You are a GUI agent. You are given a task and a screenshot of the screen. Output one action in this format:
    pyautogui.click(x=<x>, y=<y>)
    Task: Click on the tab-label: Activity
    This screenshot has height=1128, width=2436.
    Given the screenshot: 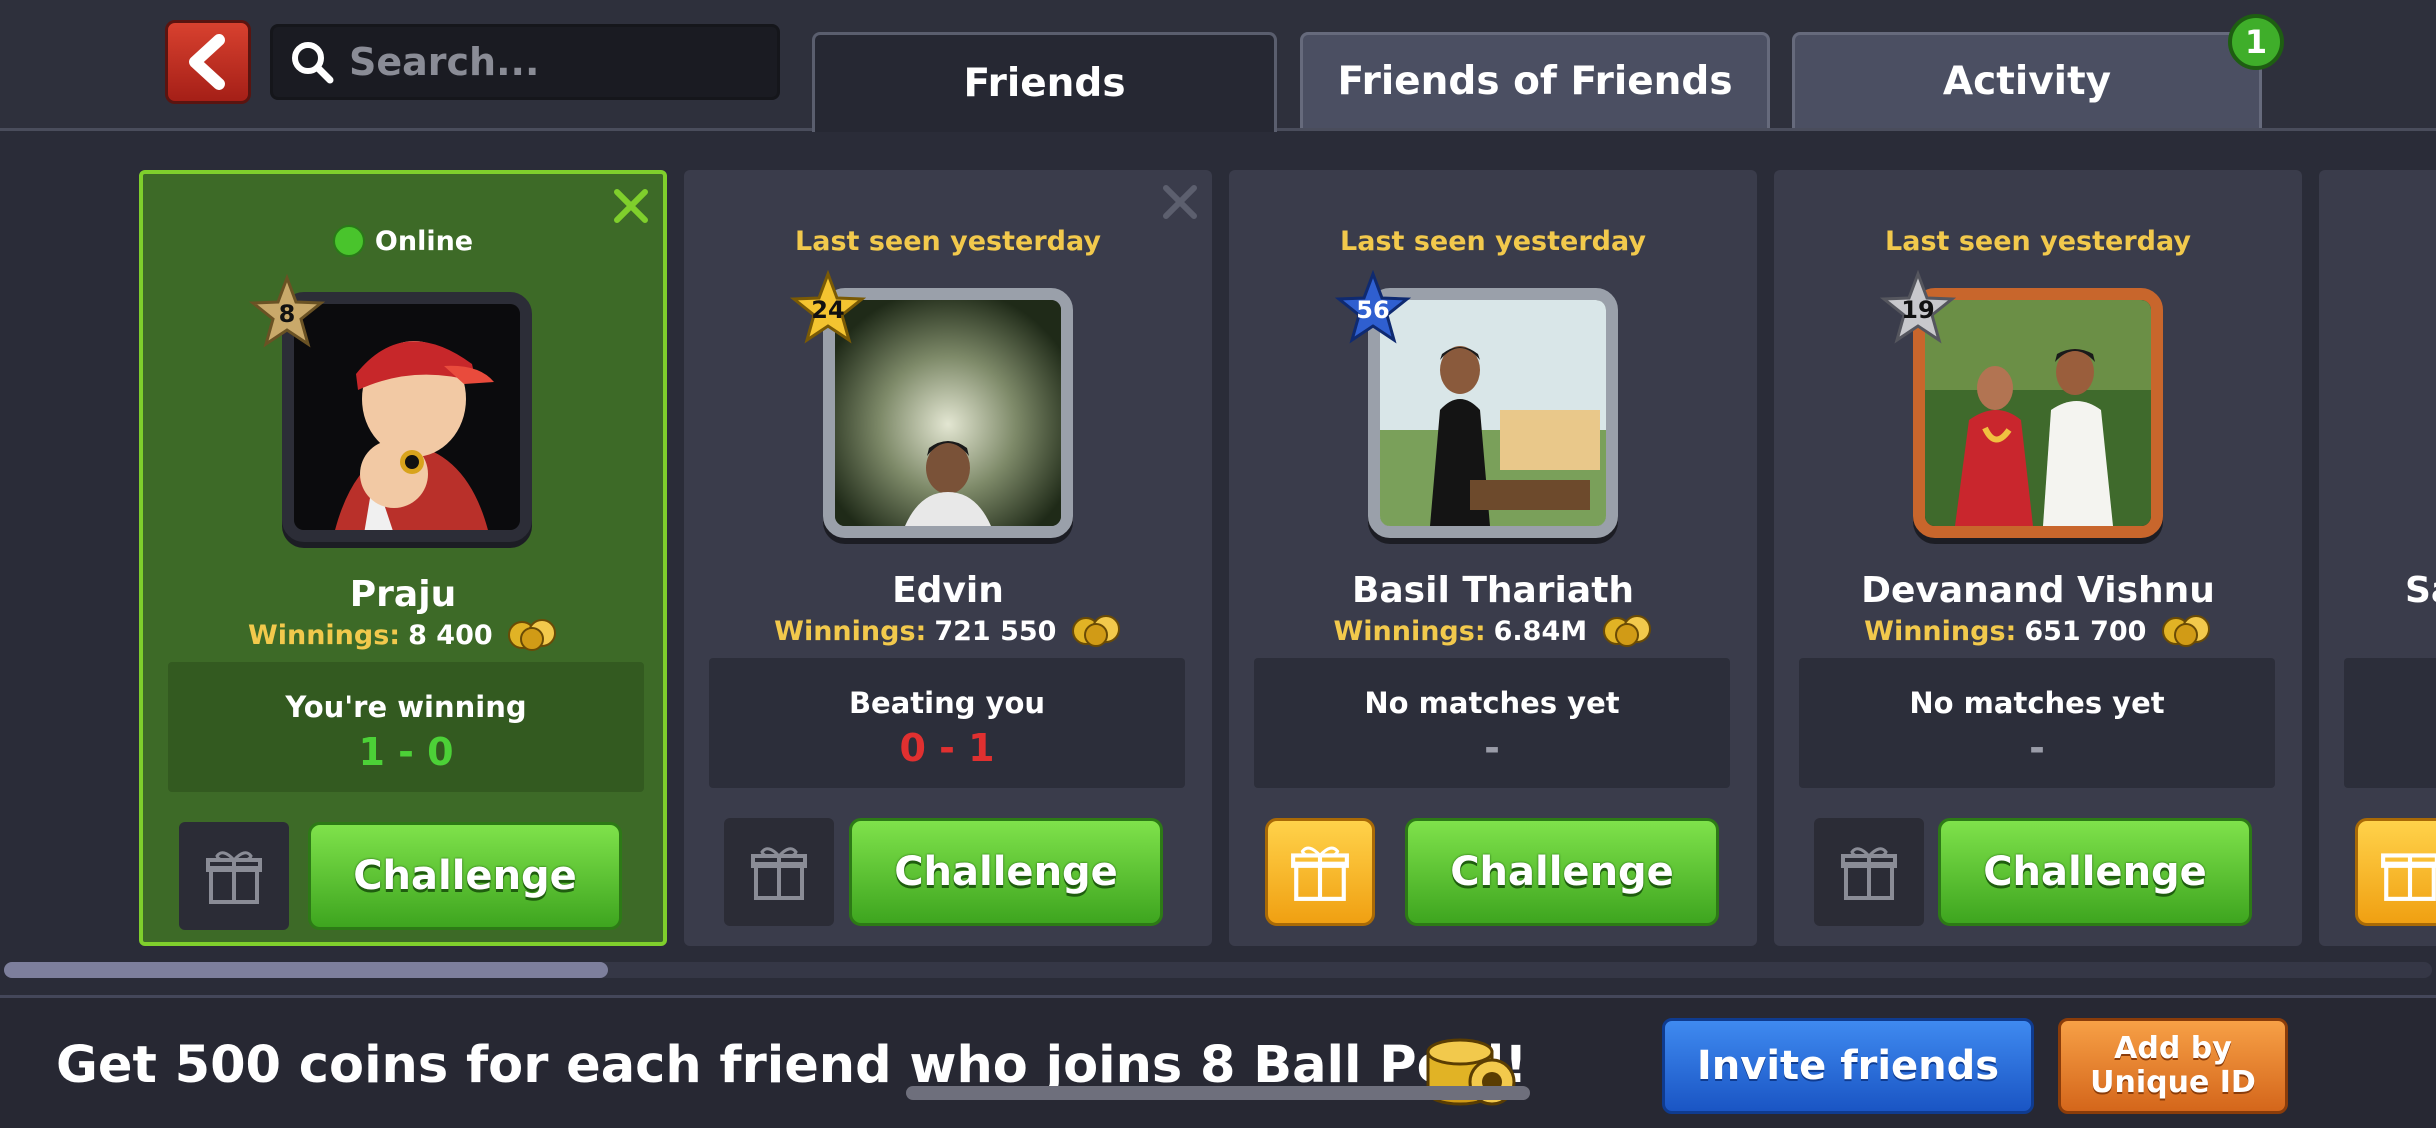 What is the action you would take?
    pyautogui.click(x=2027, y=81)
    